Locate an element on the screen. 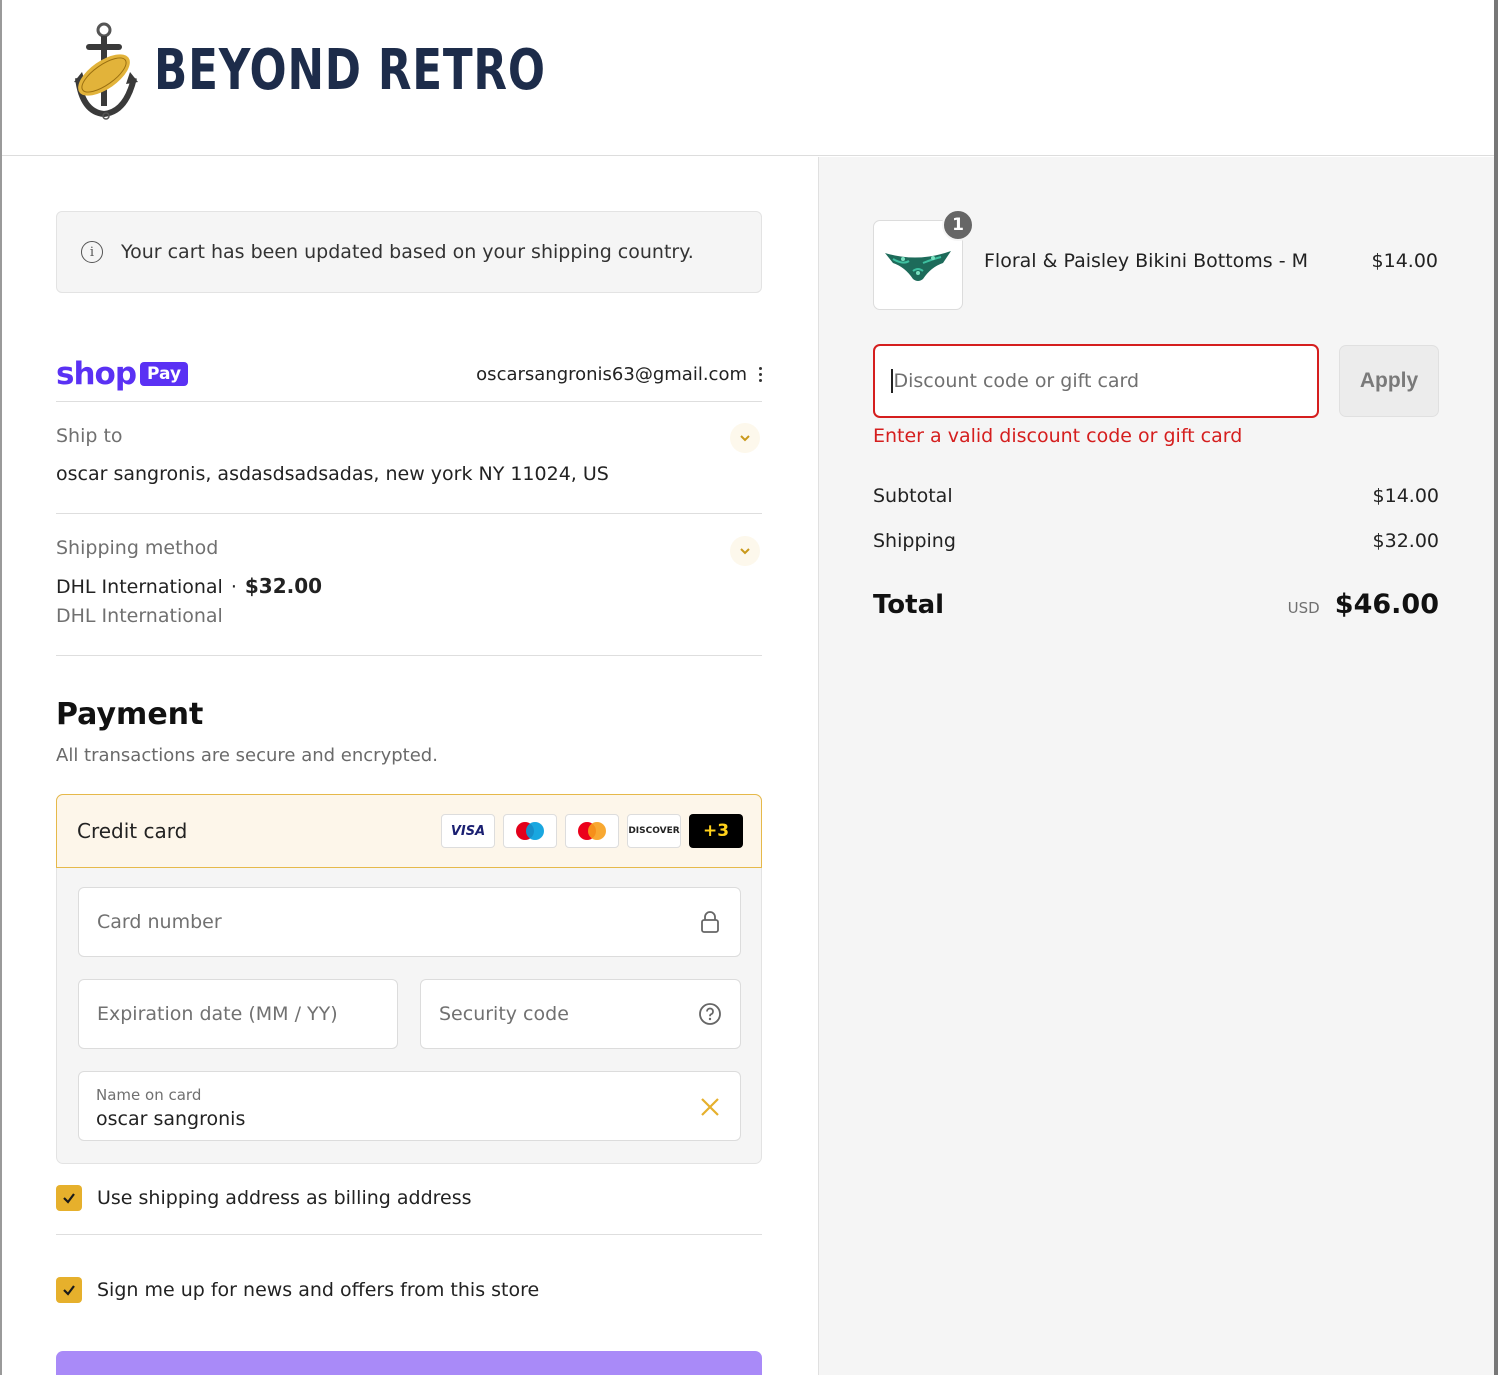  total-label: Total is located at coordinates (909, 605).